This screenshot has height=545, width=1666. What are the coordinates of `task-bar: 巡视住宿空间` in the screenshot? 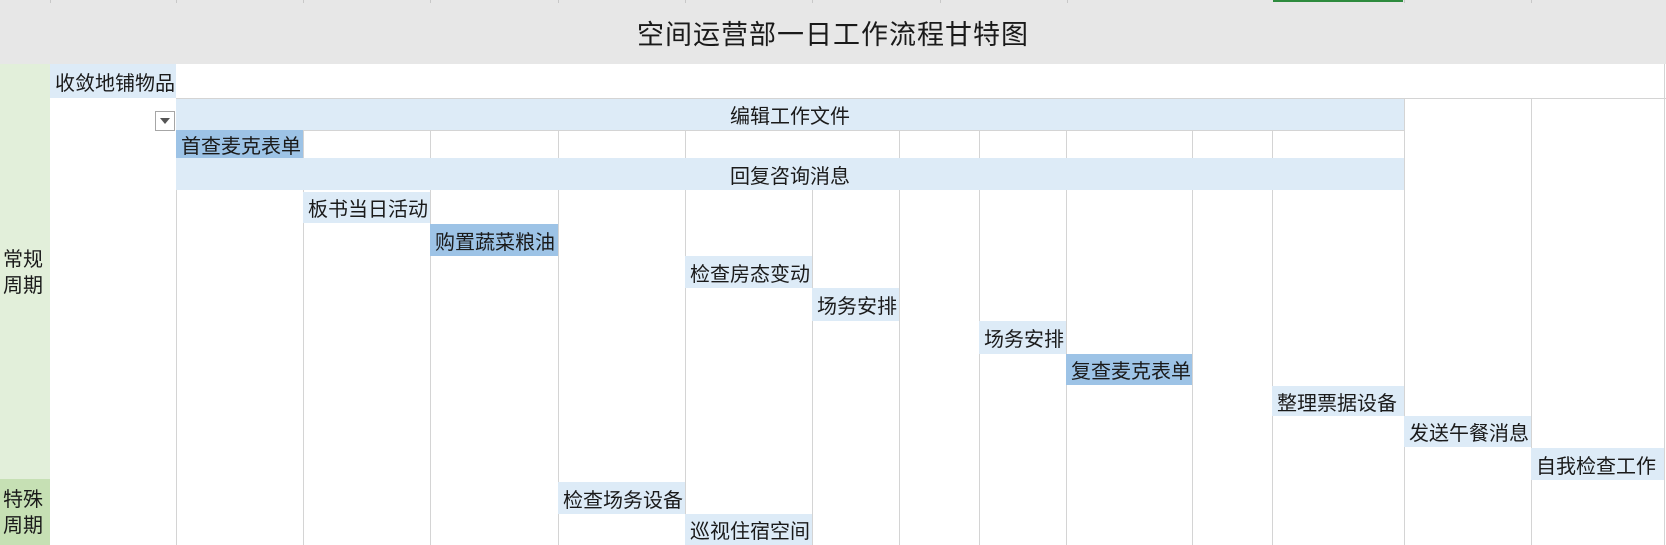 It's located at (748, 529).